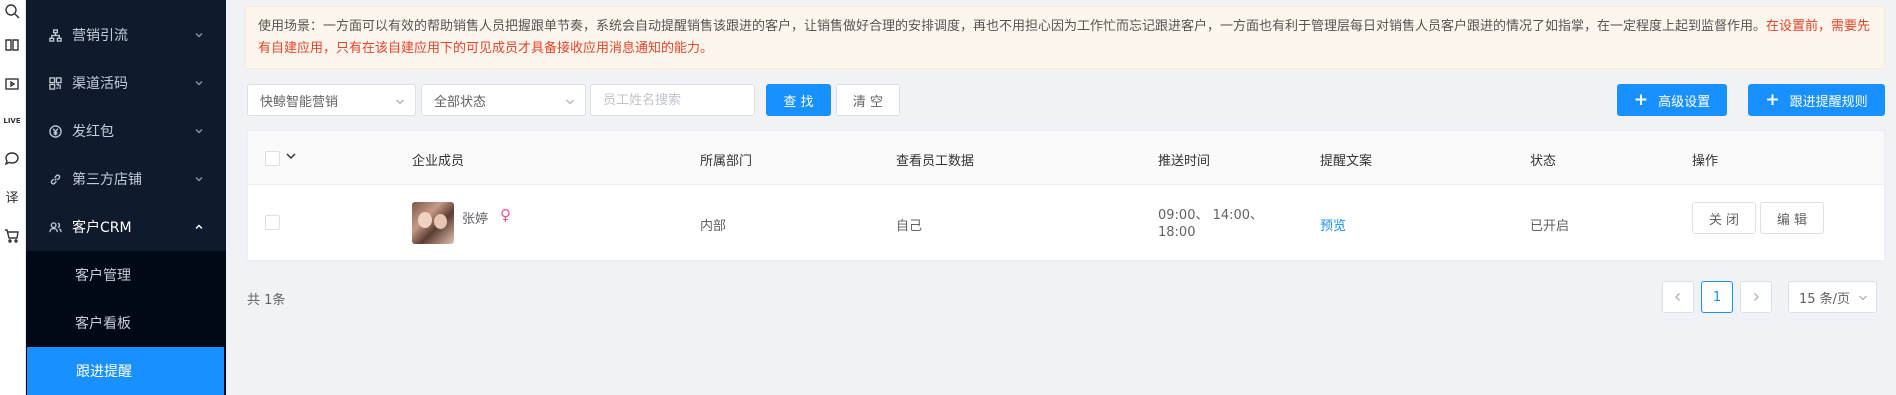 The height and width of the screenshot is (395, 1896). Describe the element at coordinates (55, 35) in the screenshot. I see `sitemap-icon` at that location.